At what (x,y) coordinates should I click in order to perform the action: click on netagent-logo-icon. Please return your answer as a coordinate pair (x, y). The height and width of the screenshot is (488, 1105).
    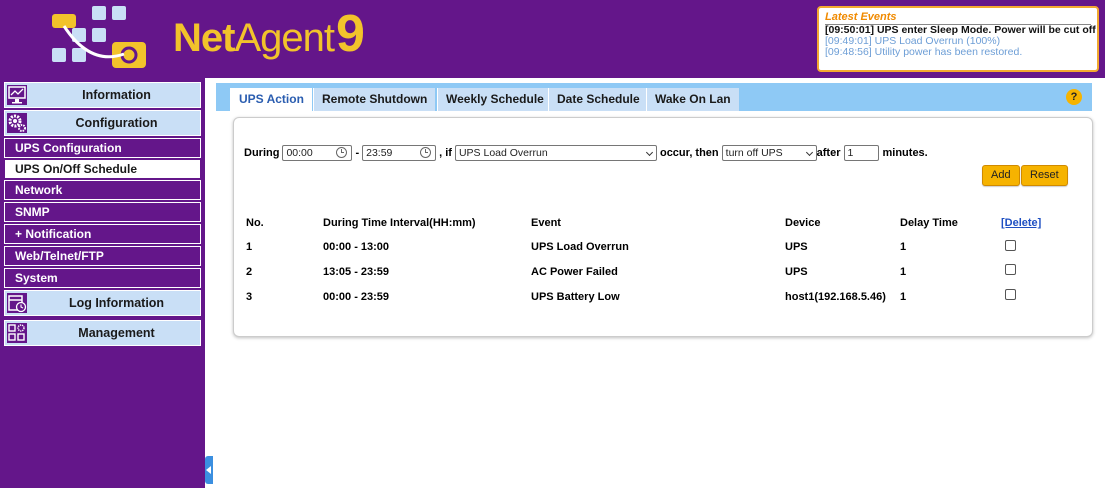
    Looking at the image, I should click on (99, 37).